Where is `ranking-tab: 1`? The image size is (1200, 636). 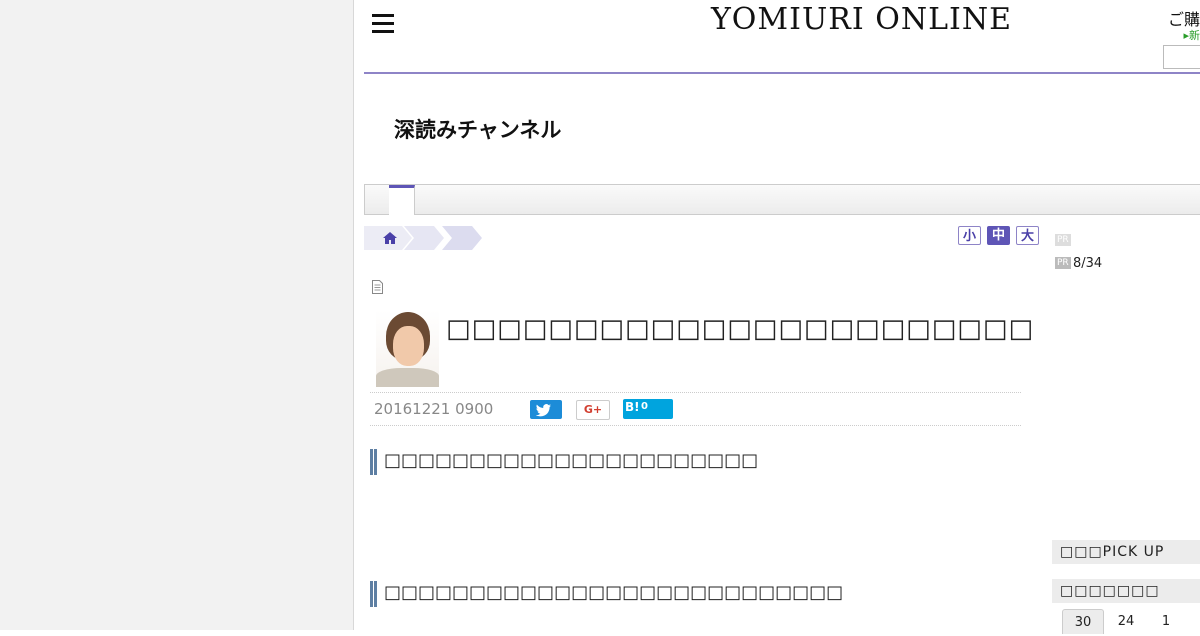 ranking-tab: 1 is located at coordinates (1166, 621).